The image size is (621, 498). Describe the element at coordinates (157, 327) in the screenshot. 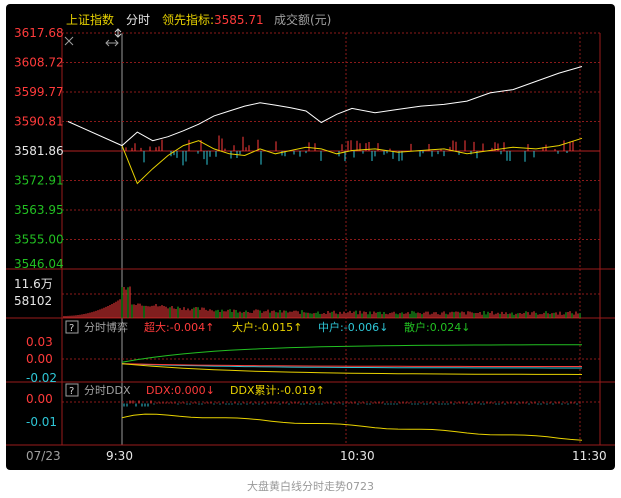

I see `chaoda-label: 超大:` at that location.